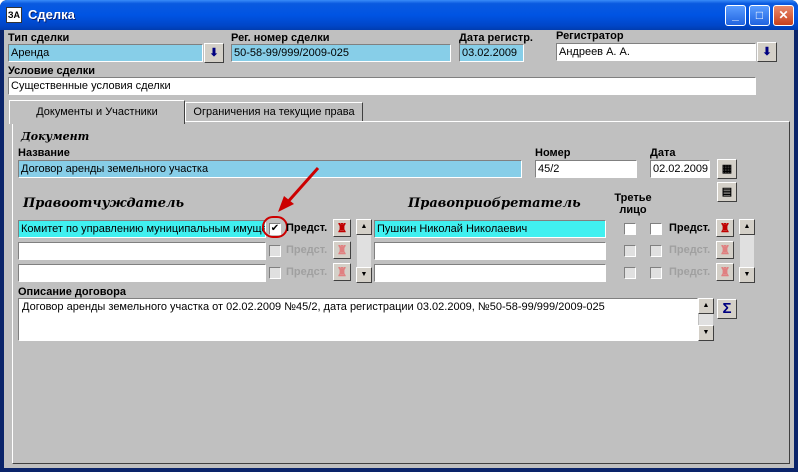  What do you see at coordinates (783, 15) in the screenshot?
I see `close-button: ✕` at bounding box center [783, 15].